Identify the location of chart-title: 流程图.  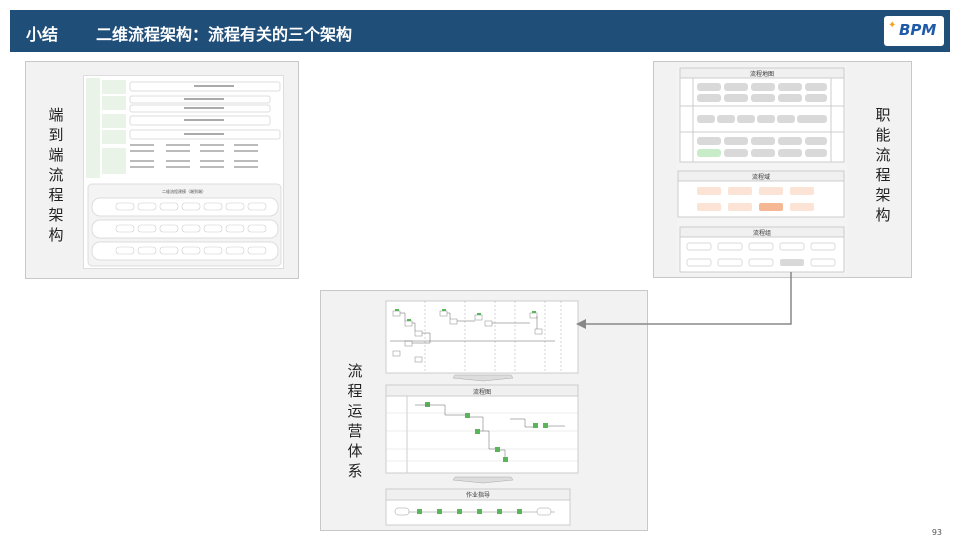
(482, 392).